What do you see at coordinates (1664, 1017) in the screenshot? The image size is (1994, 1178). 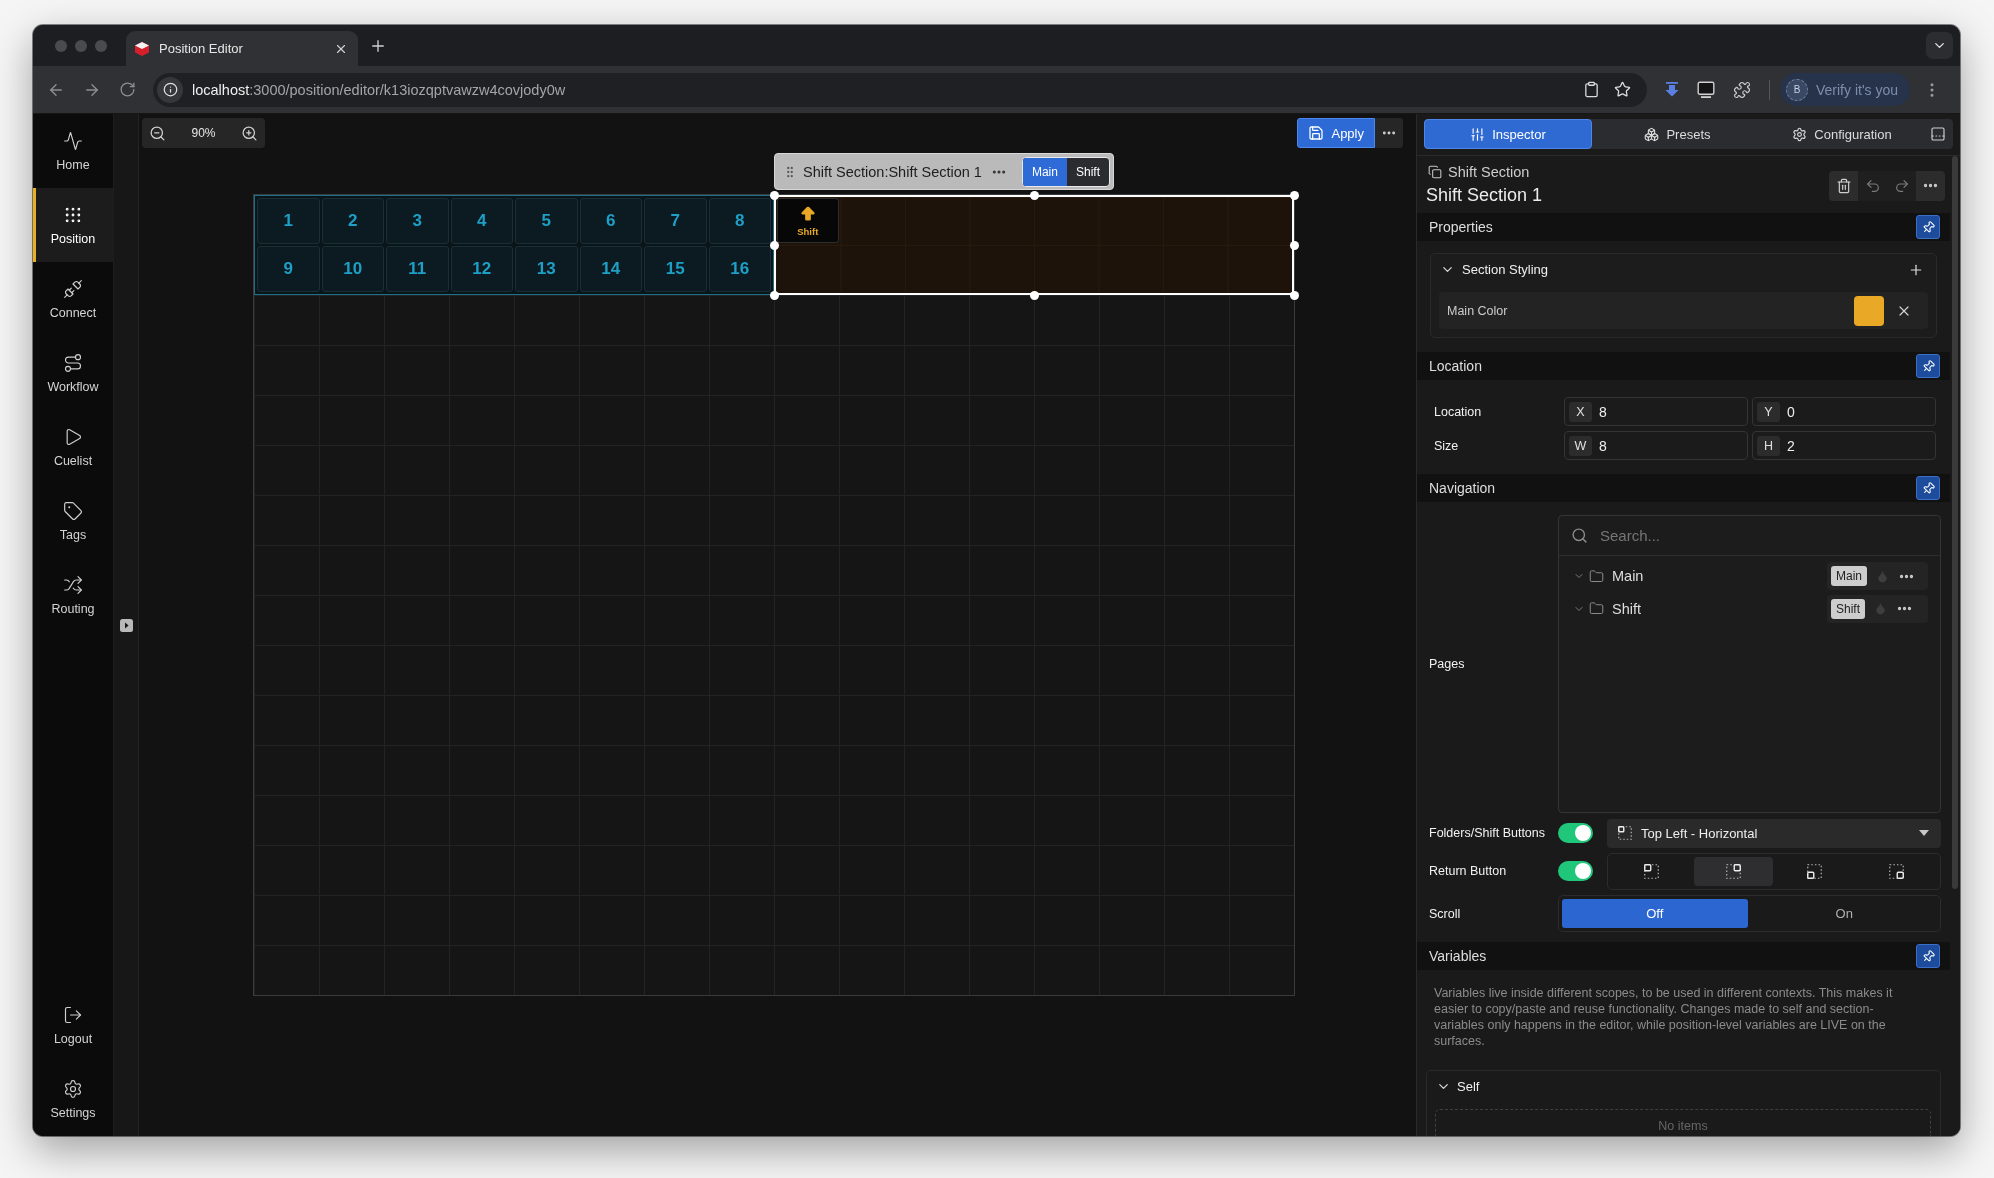 I see `description-text: Variables live inside different scopes, to be used in different contexts. This makes it easier to copy/paste and reuse functionality. Changes made to self and section-variables only happens in the editor, while position-level variables are LIVE on the surfaces.` at bounding box center [1664, 1017].